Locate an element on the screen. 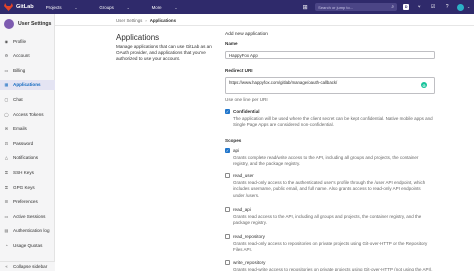 The width and height of the screenshot is (474, 271). sidebar-item-label: Emails is located at coordinates (20, 129).